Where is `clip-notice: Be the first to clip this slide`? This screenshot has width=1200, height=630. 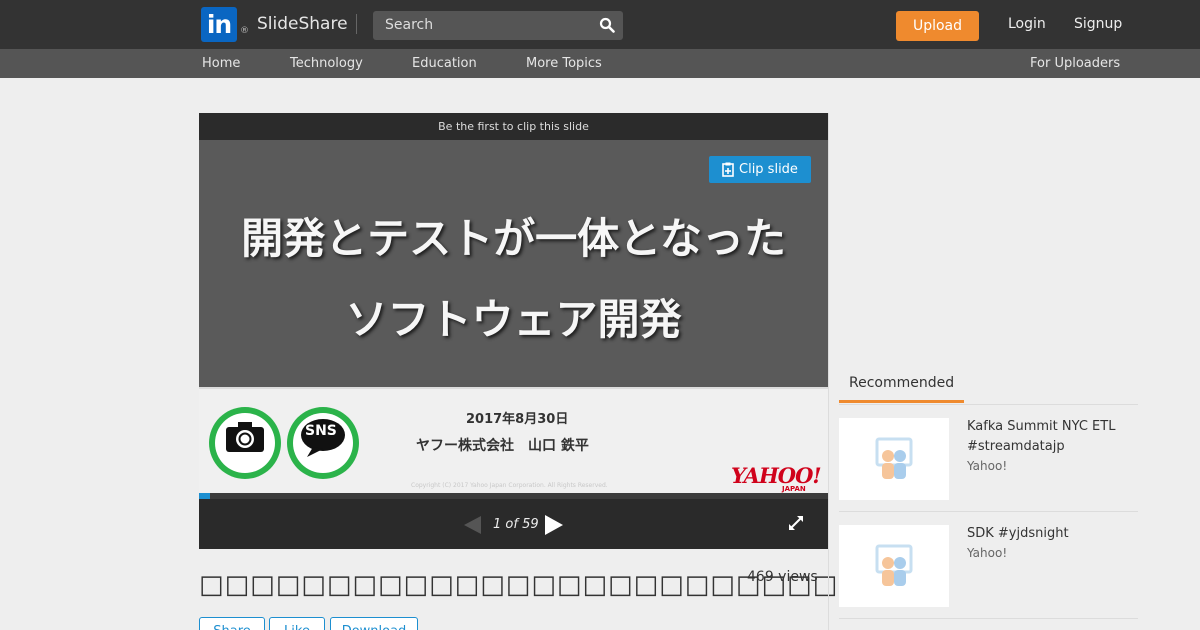 clip-notice: Be the first to clip this slide is located at coordinates (513, 126).